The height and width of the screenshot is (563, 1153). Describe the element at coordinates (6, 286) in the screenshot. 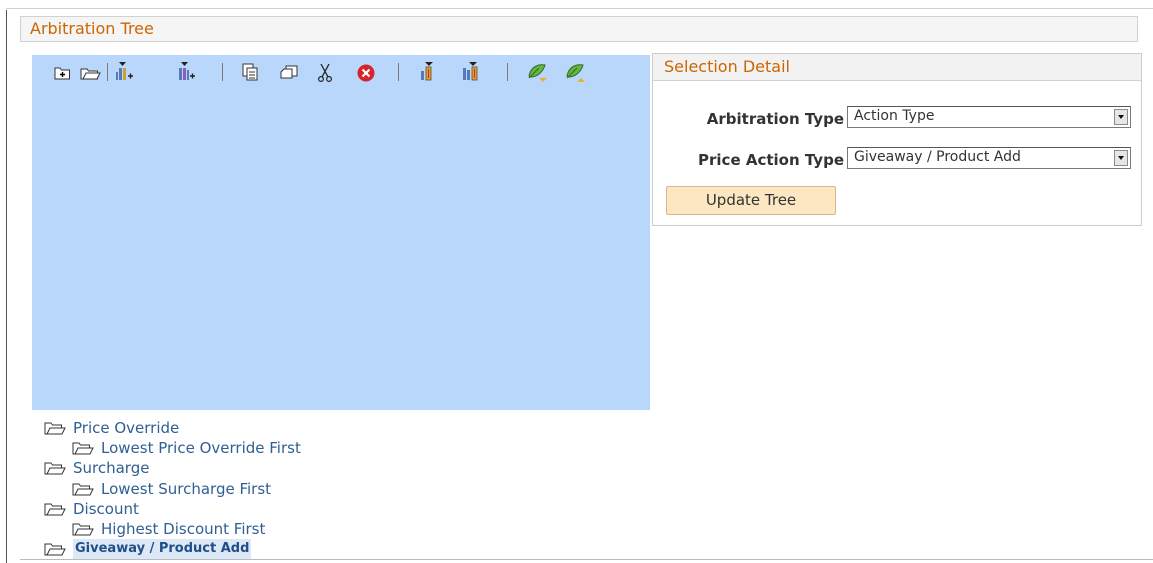

I see `left-rule` at that location.